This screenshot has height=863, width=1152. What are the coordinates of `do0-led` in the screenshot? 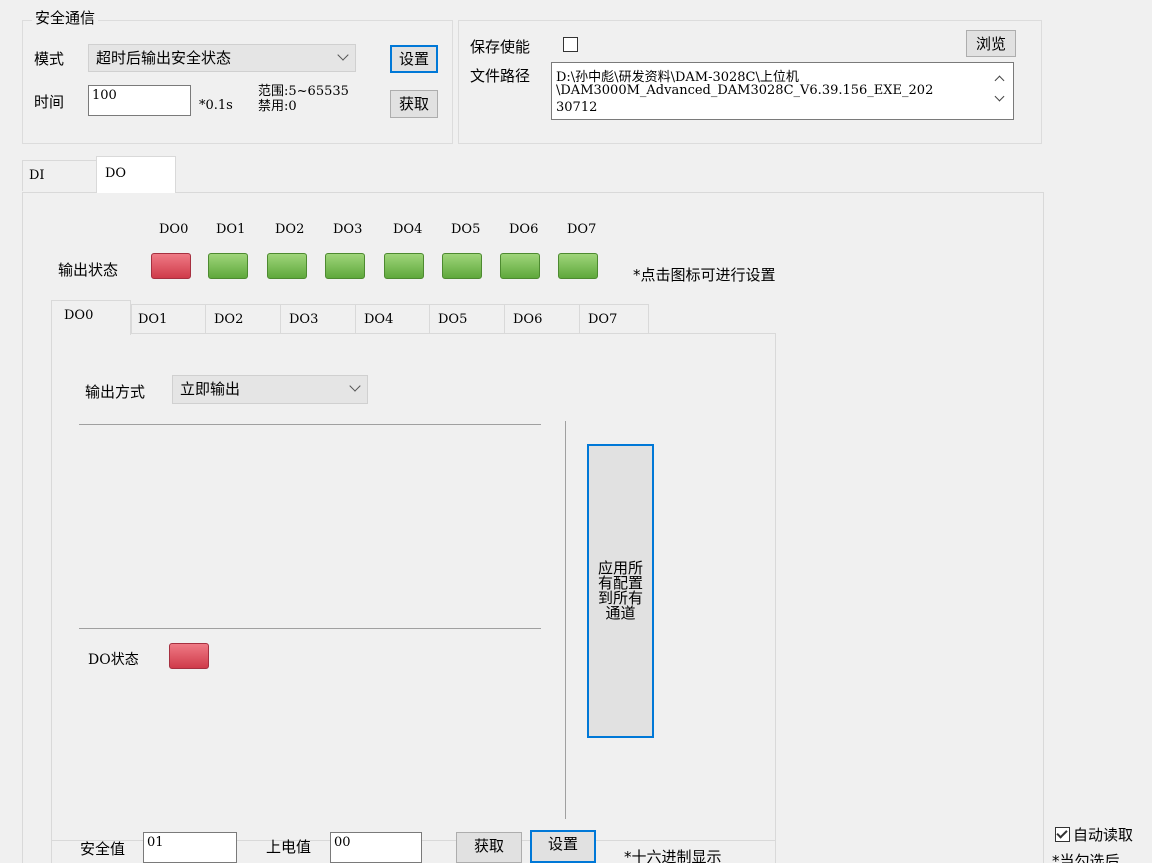 It's located at (171, 266).